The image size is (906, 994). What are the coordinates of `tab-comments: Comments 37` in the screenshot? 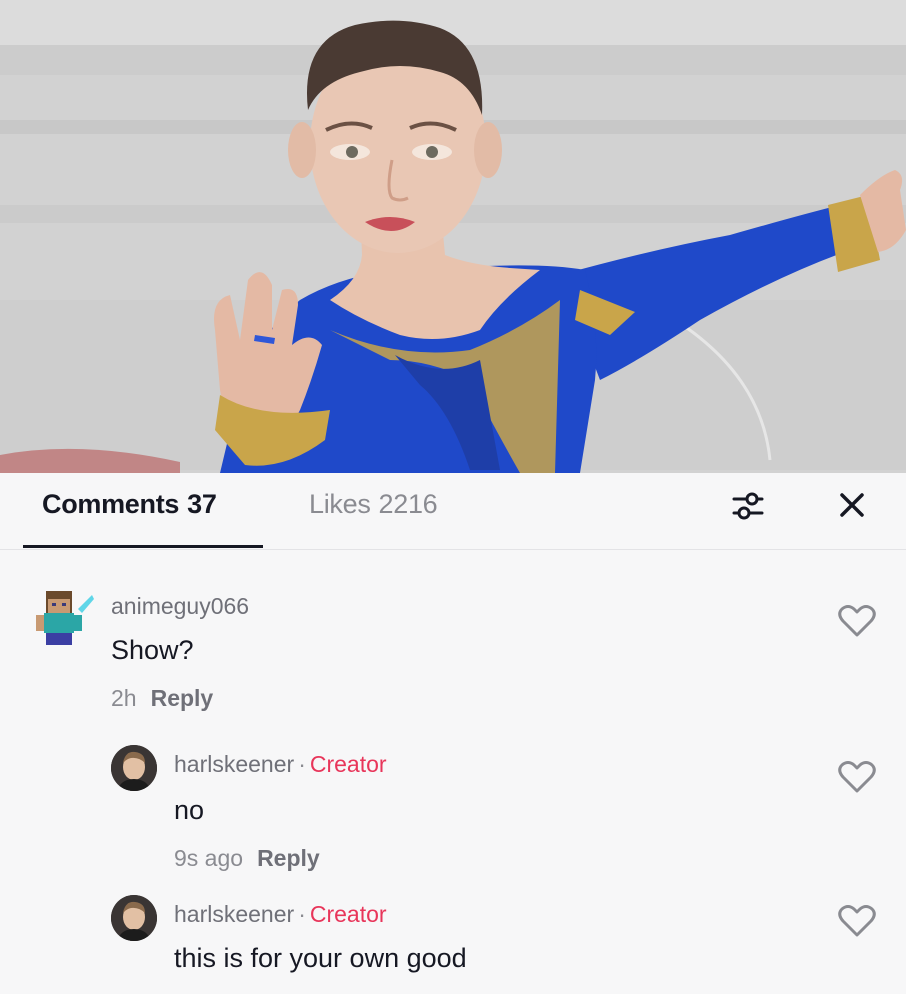 It's located at (129, 504).